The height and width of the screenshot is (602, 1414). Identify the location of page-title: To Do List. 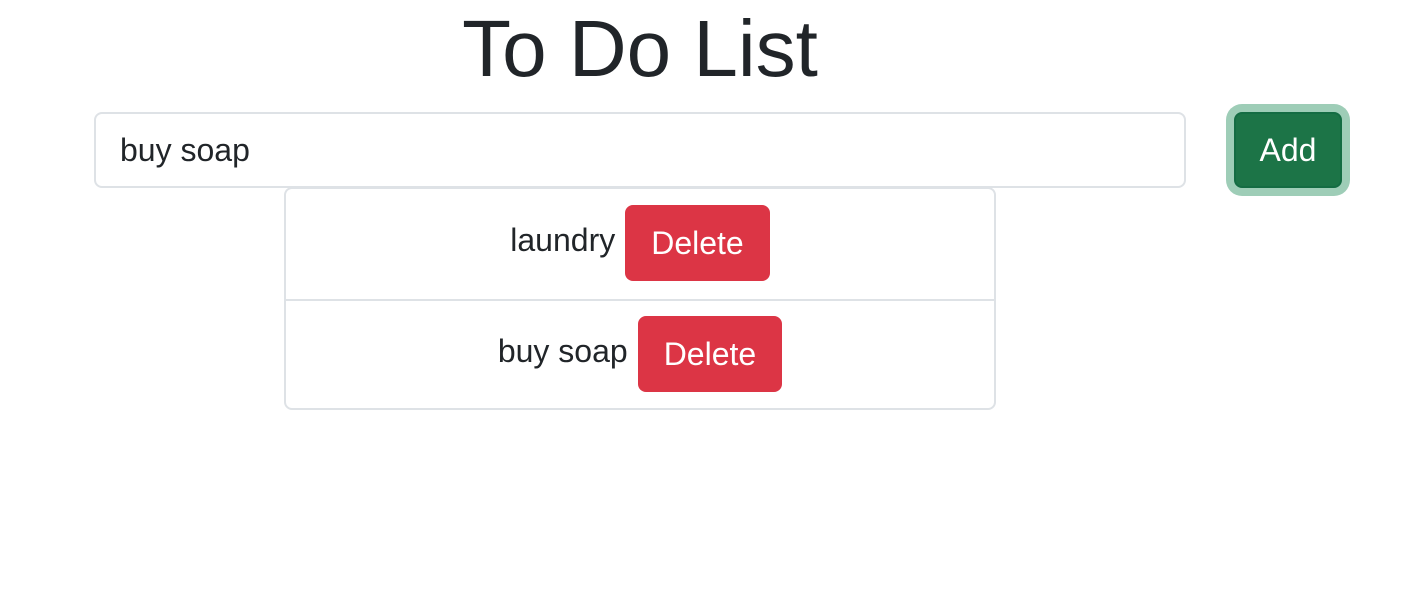
(640, 48).